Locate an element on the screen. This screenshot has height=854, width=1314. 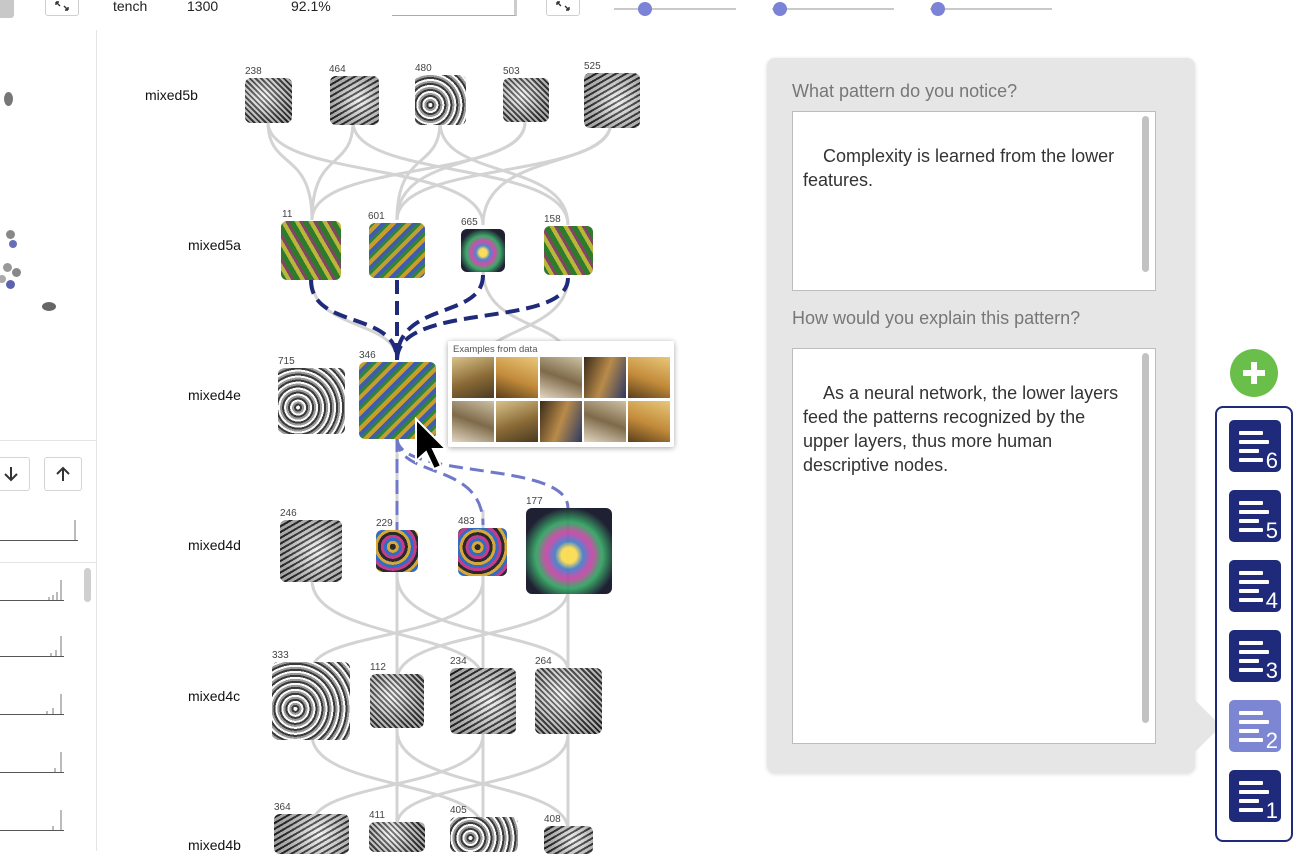
sort-down-button is located at coordinates (15, 474).